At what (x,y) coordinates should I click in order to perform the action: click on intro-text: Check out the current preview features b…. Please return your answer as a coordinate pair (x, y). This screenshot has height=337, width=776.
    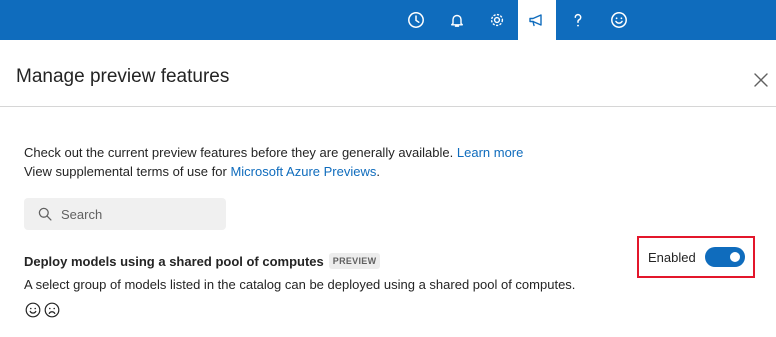
    Looking at the image, I should click on (273, 162).